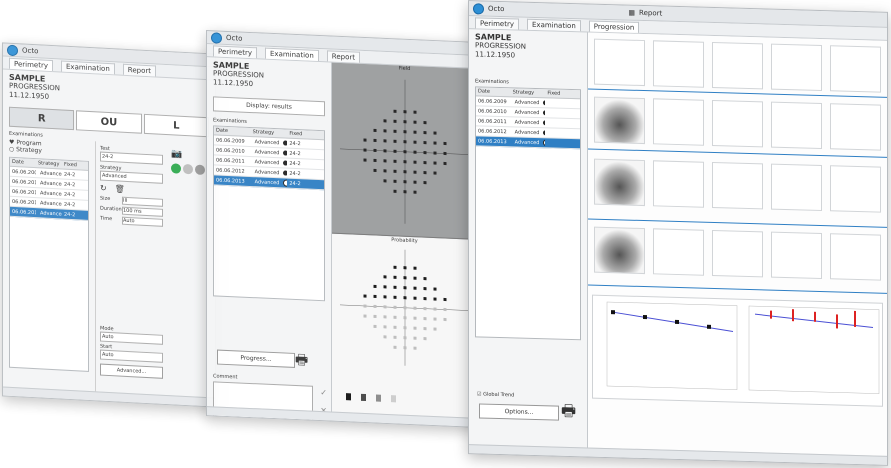  Describe the element at coordinates (405, 151) in the screenshot. I see `field-dot-grid` at that location.